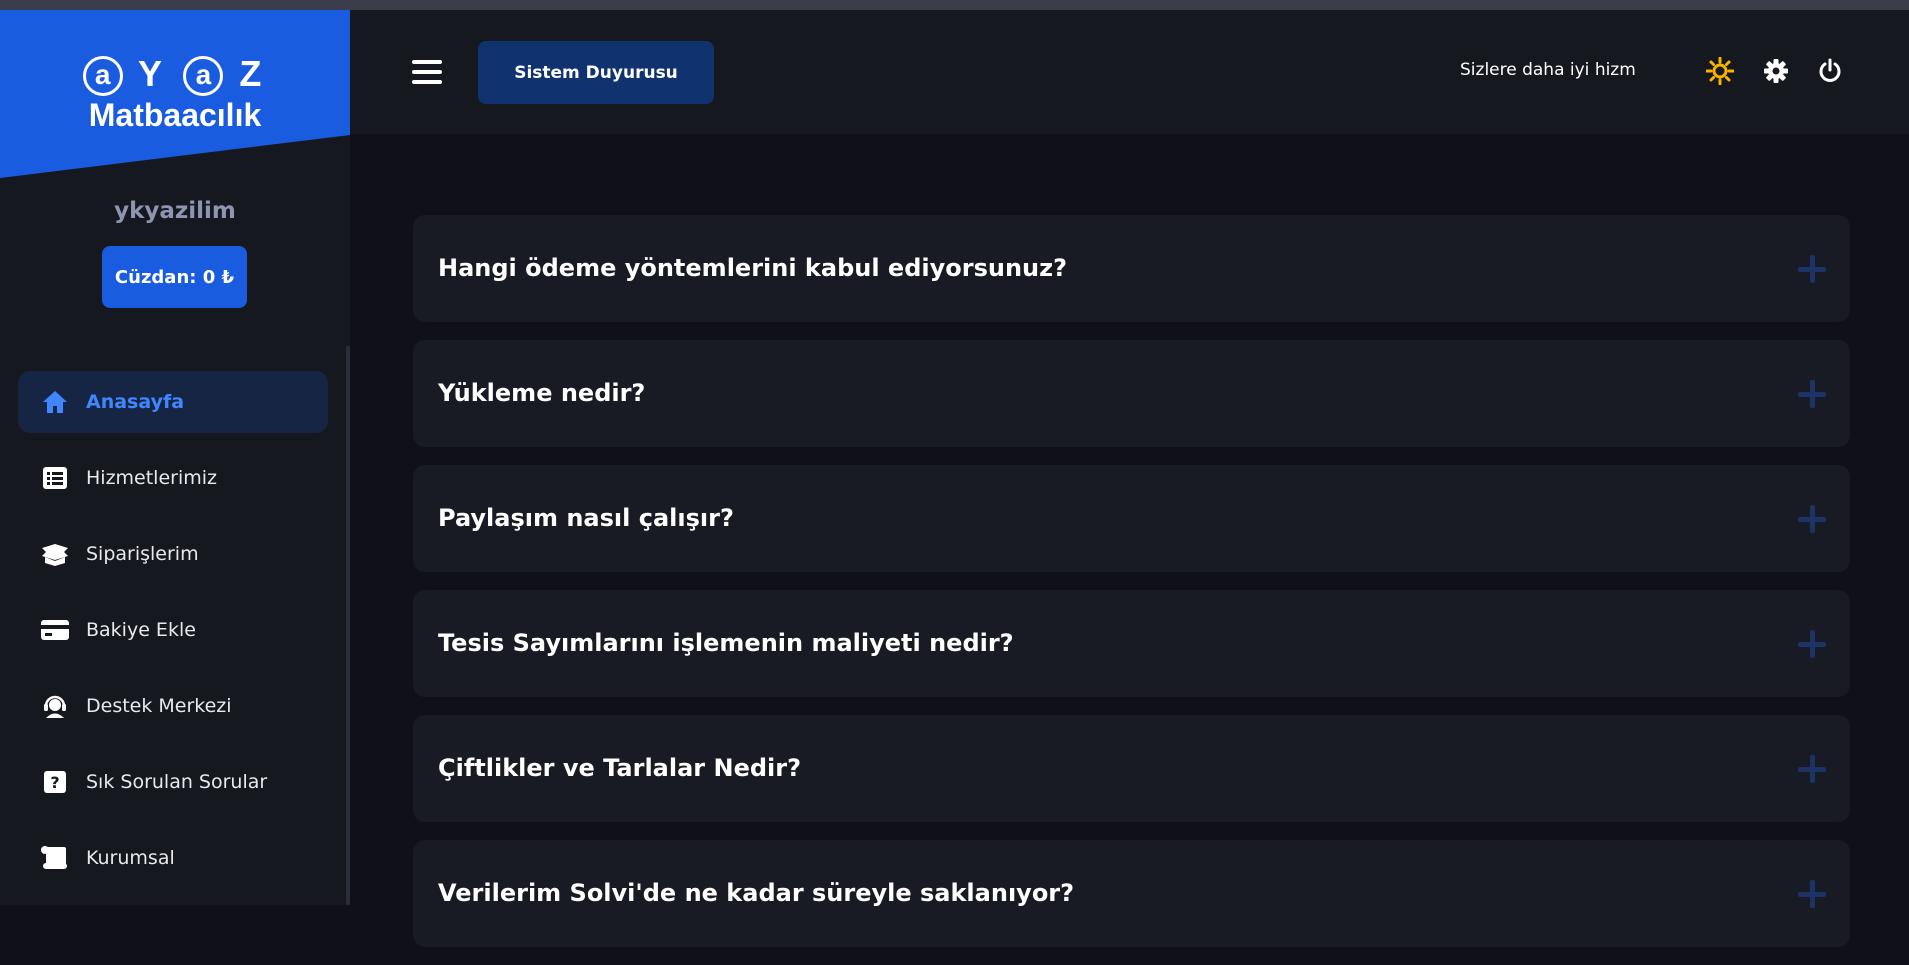 Image resolution: width=1909 pixels, height=965 pixels. What do you see at coordinates (620, 768) in the screenshot?
I see `faq-question: Çiftlikler ve Tarlalar Nedir?` at bounding box center [620, 768].